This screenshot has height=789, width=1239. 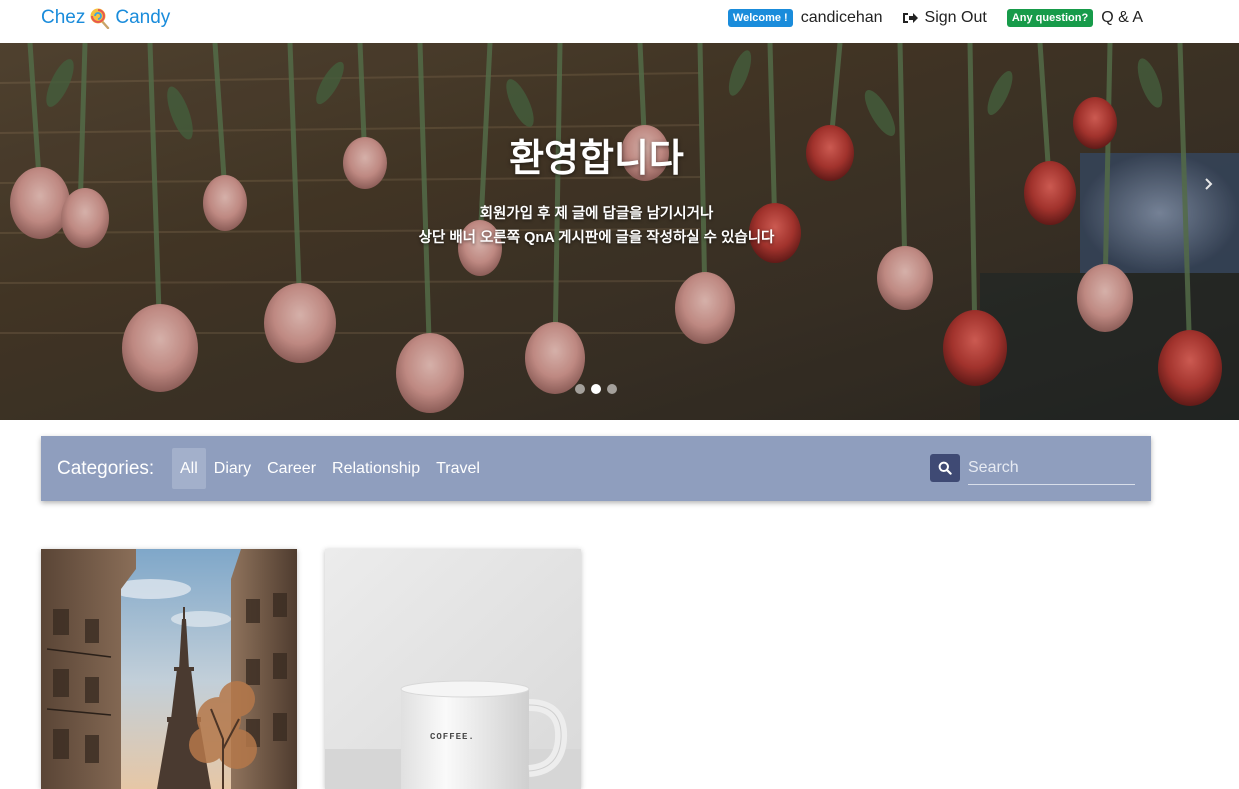 I want to click on search-input, so click(x=1051, y=468).